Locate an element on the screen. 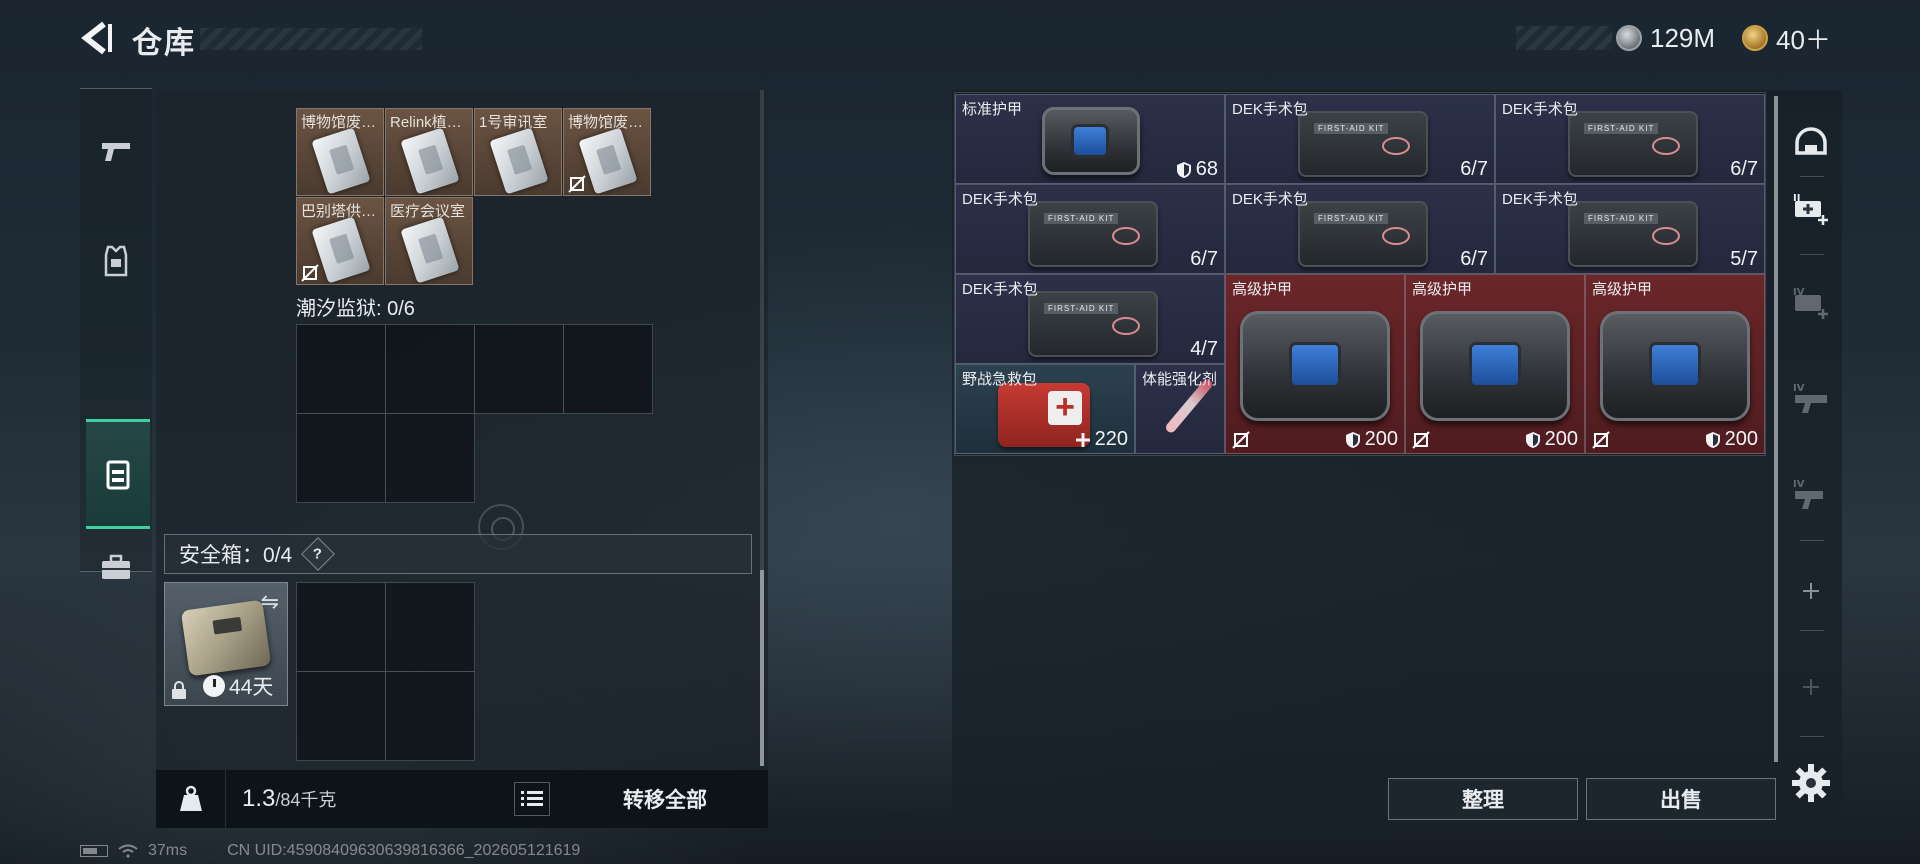 This screenshot has width=1920, height=864. tab-supplies is located at coordinates (116, 567).